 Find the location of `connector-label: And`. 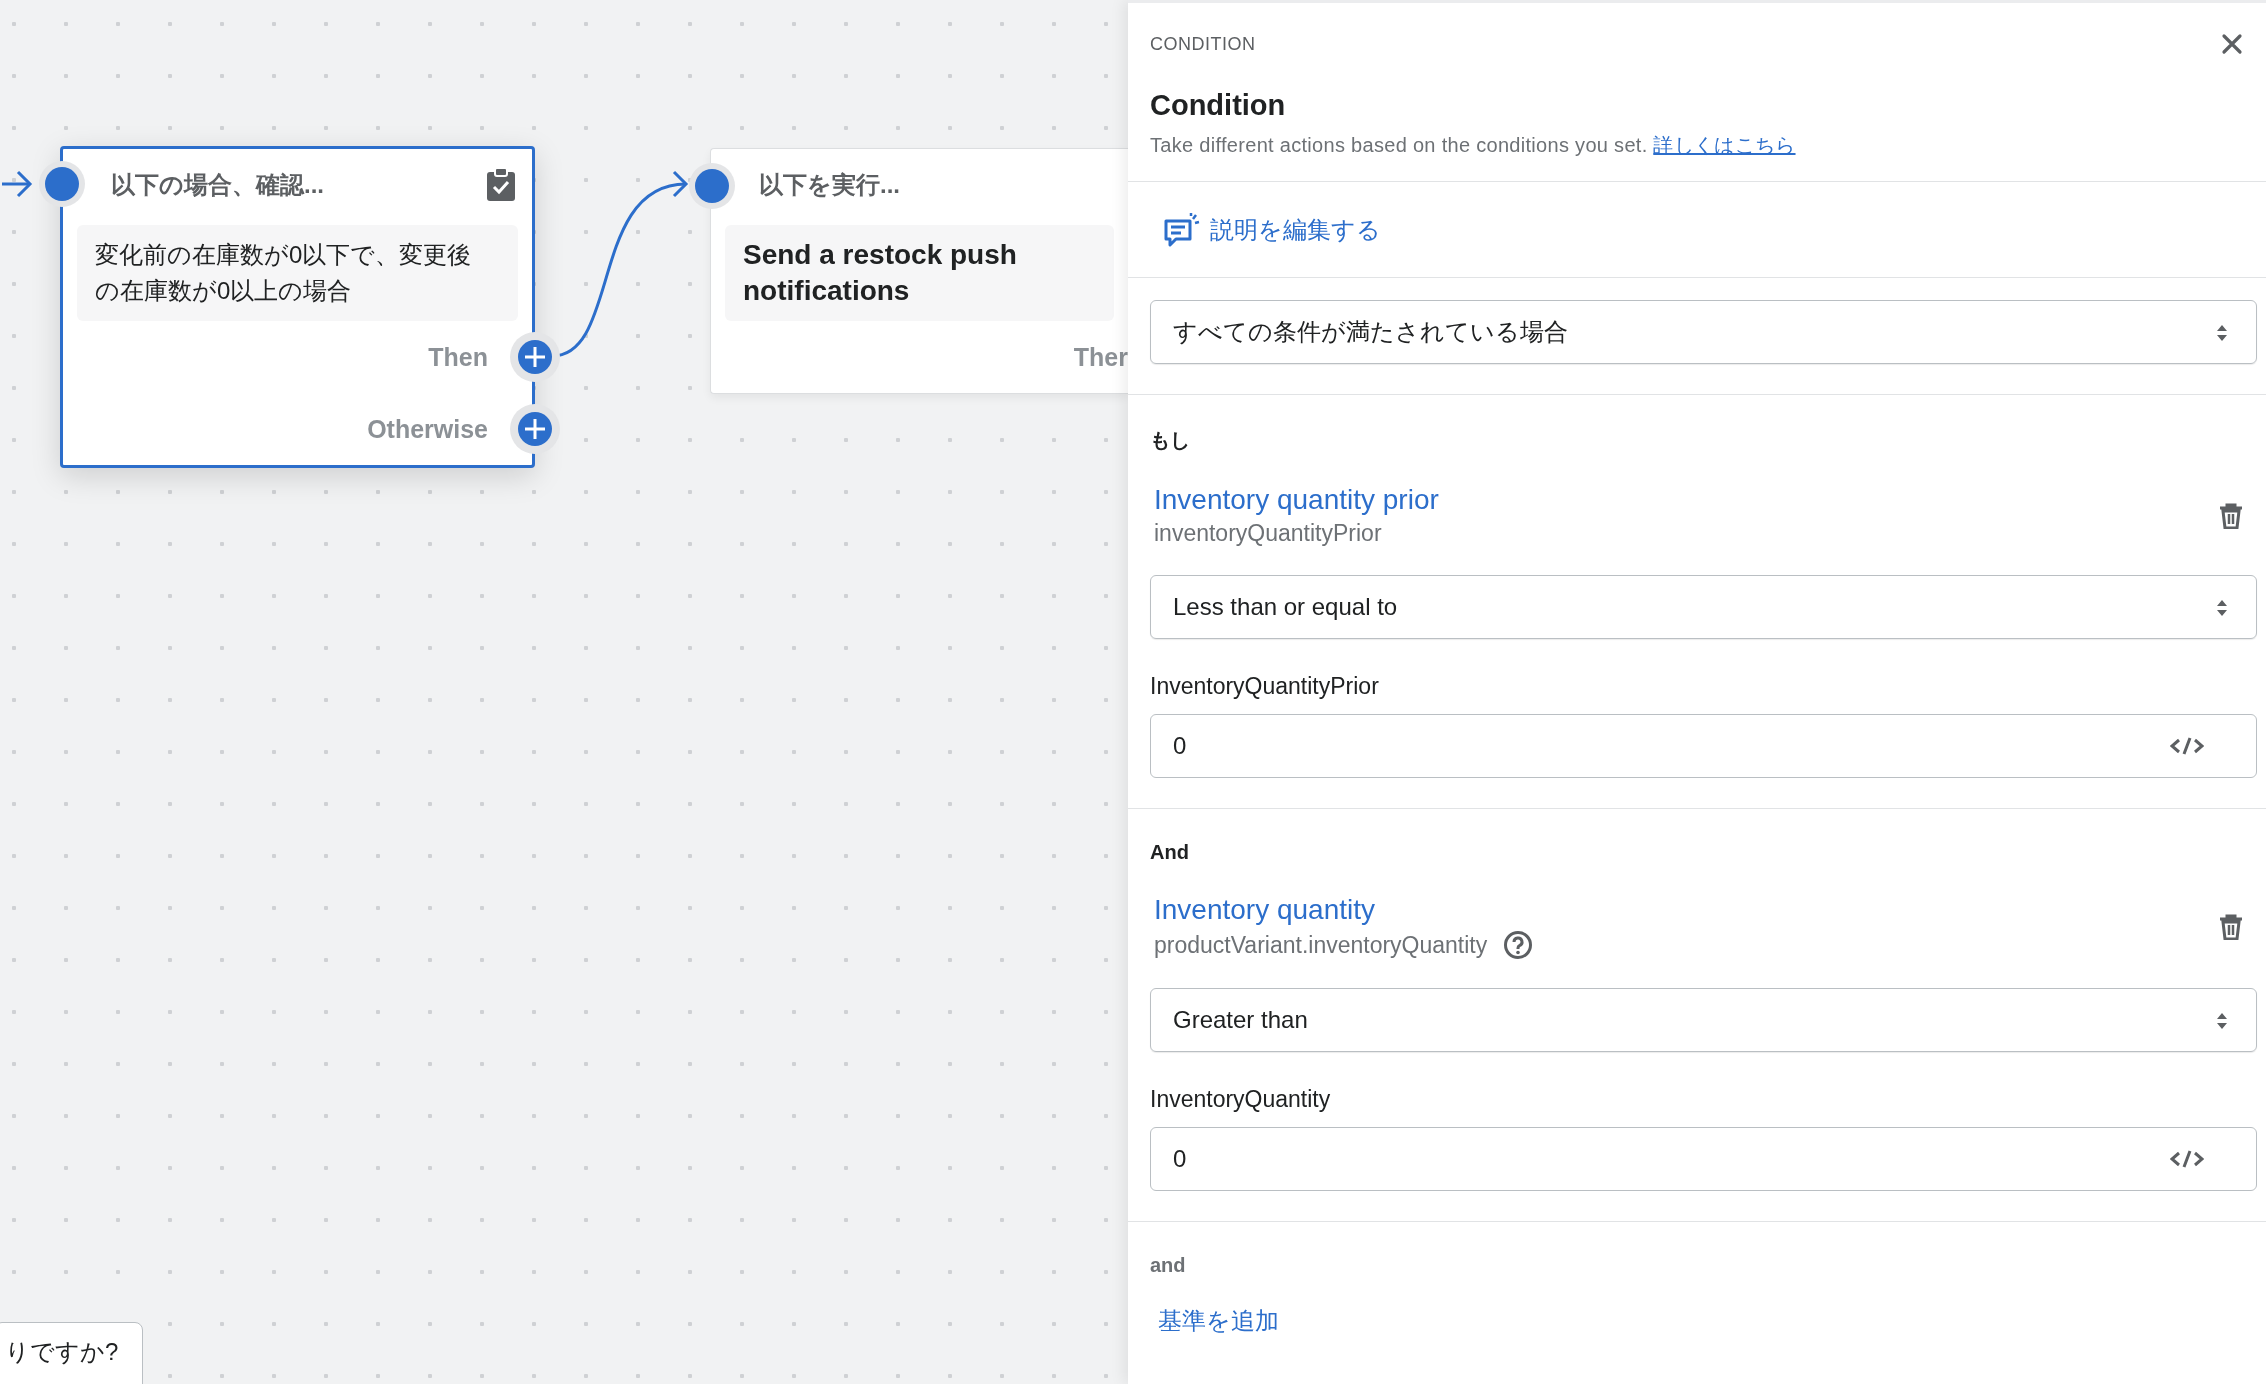

connector-label: And is located at coordinates (1170, 852).